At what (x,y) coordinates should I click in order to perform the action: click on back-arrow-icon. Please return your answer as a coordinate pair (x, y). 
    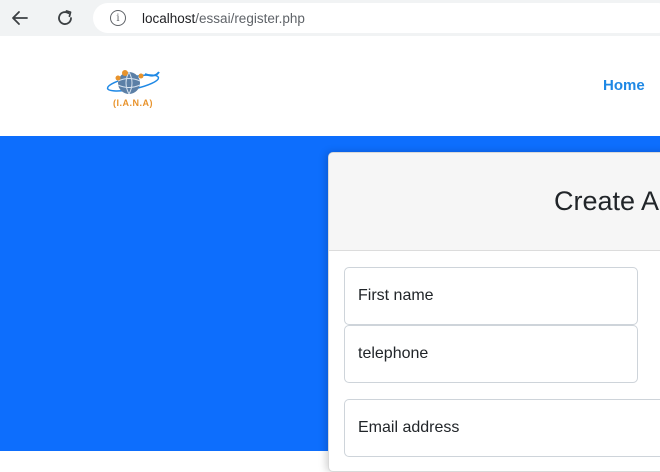
    Looking at the image, I should click on (20, 18).